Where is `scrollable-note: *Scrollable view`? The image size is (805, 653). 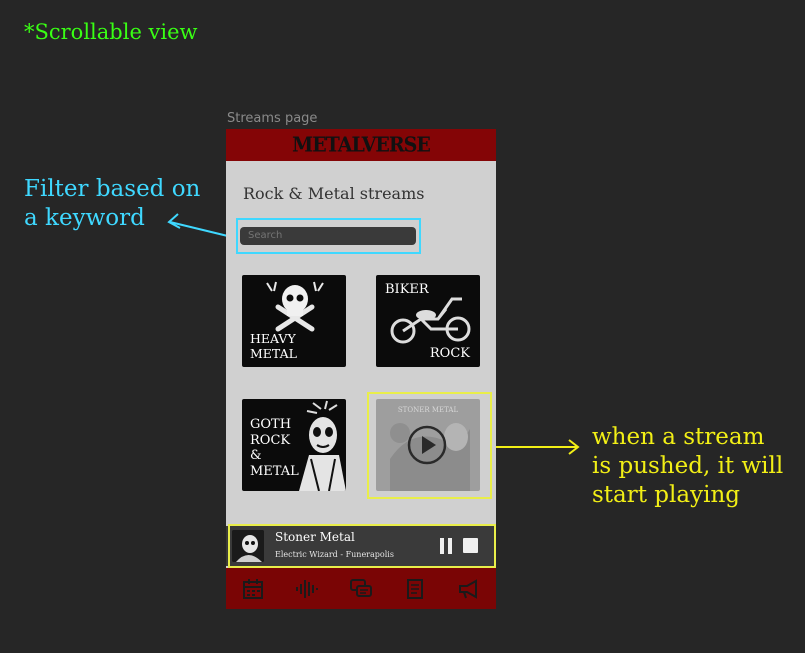
scrollable-note: *Scrollable view is located at coordinates (111, 32).